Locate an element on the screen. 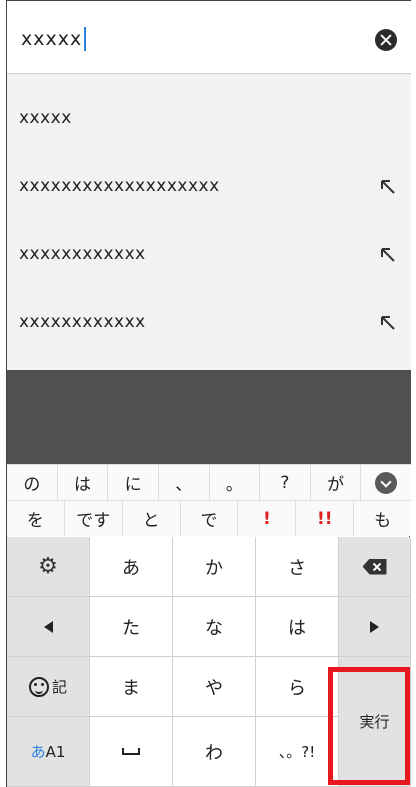 The image size is (416, 787). backspace-icon is located at coordinates (374, 566).